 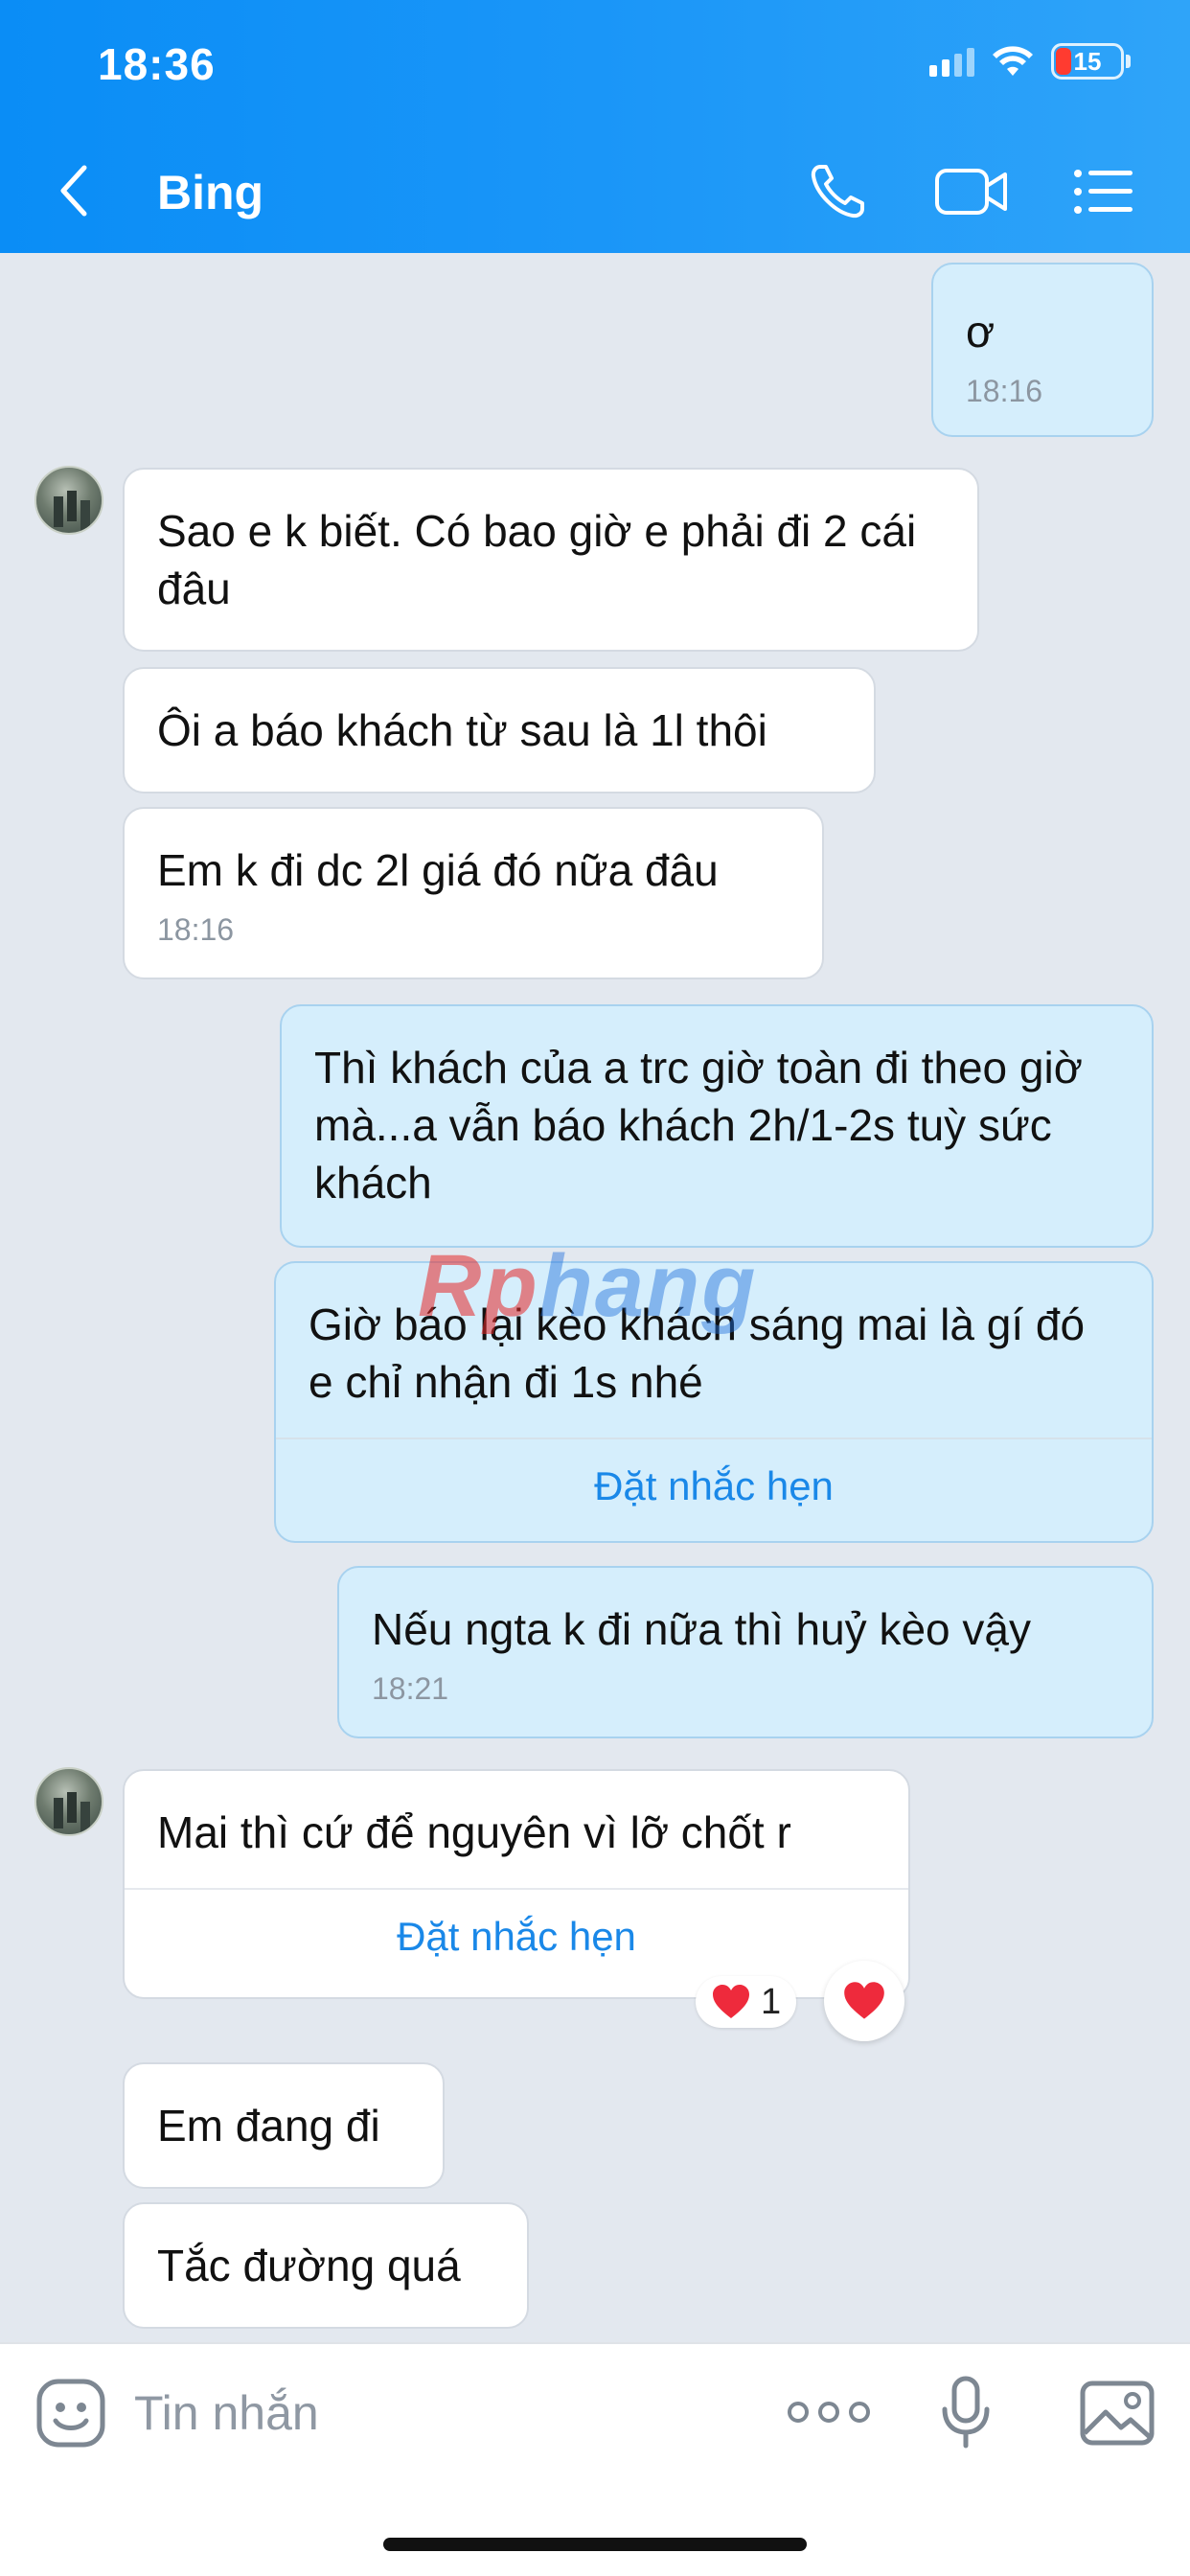 I want to click on watermark-logo: Rphang, so click(x=588, y=1286).